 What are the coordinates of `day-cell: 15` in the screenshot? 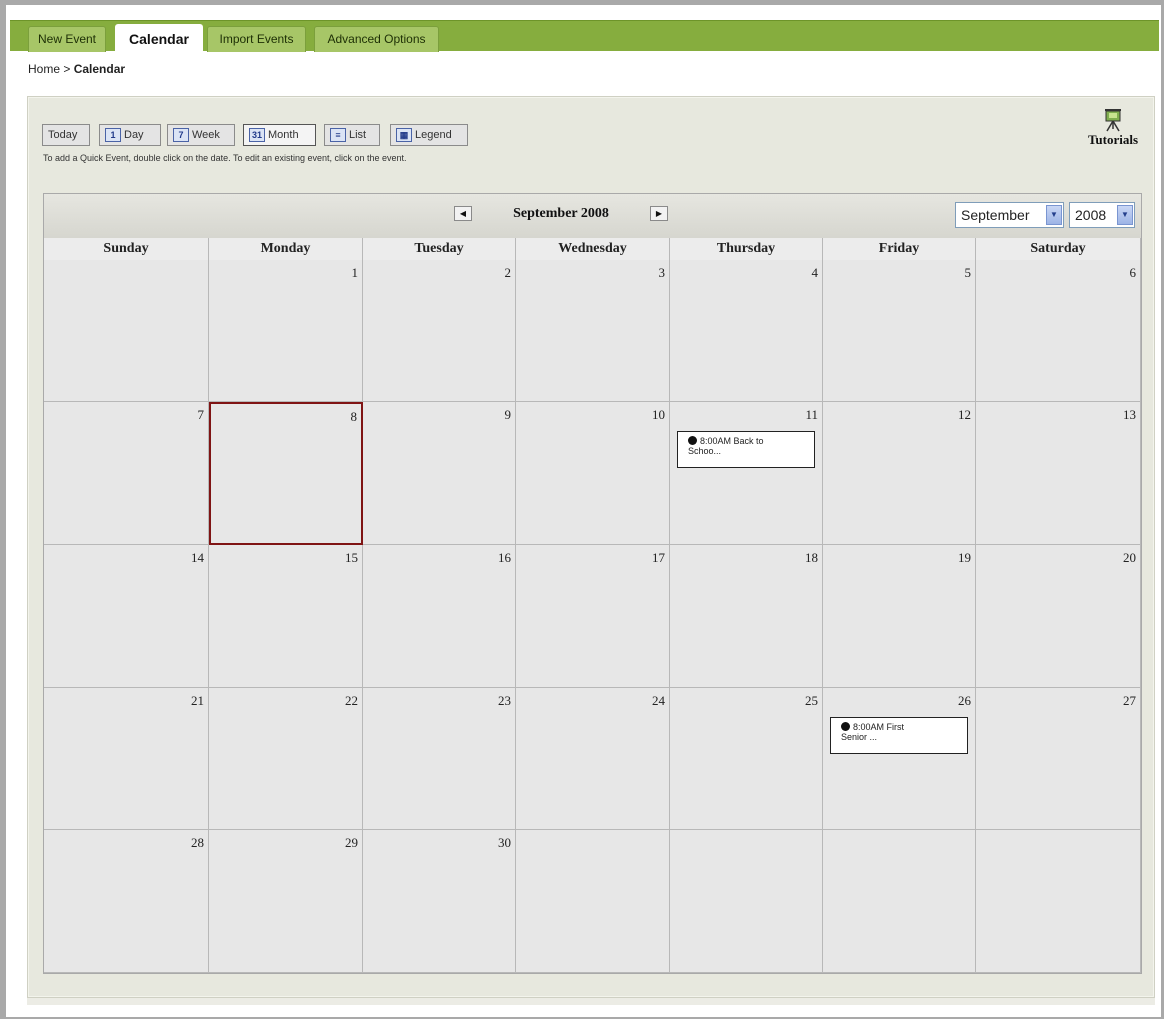 It's located at (286, 616).